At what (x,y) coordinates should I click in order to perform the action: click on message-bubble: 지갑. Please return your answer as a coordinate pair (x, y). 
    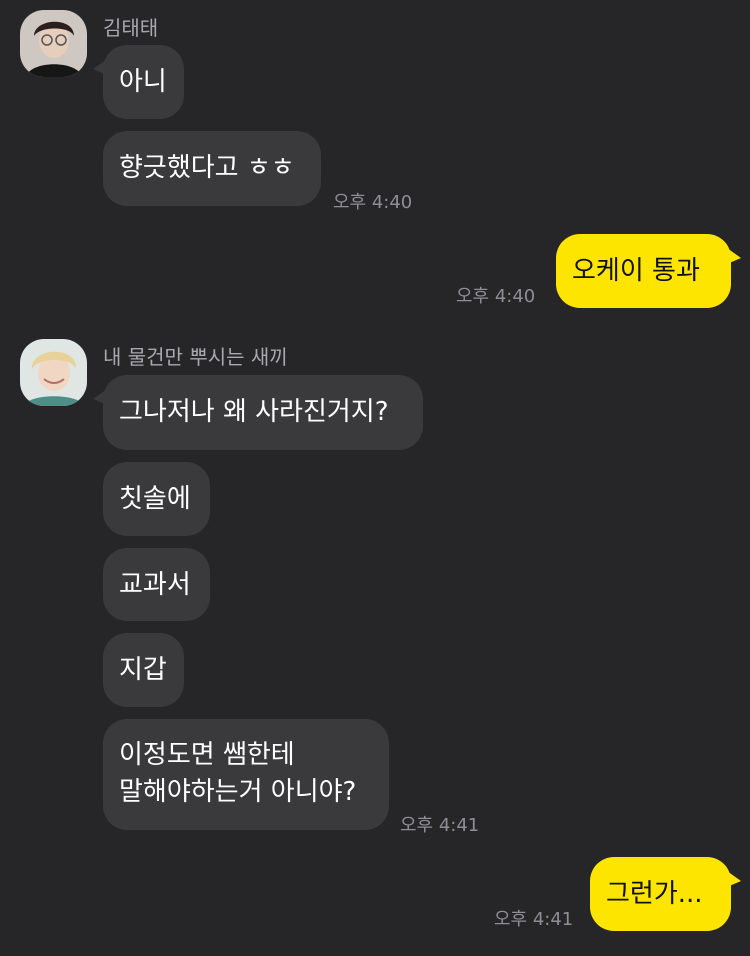
    Looking at the image, I should click on (143, 670).